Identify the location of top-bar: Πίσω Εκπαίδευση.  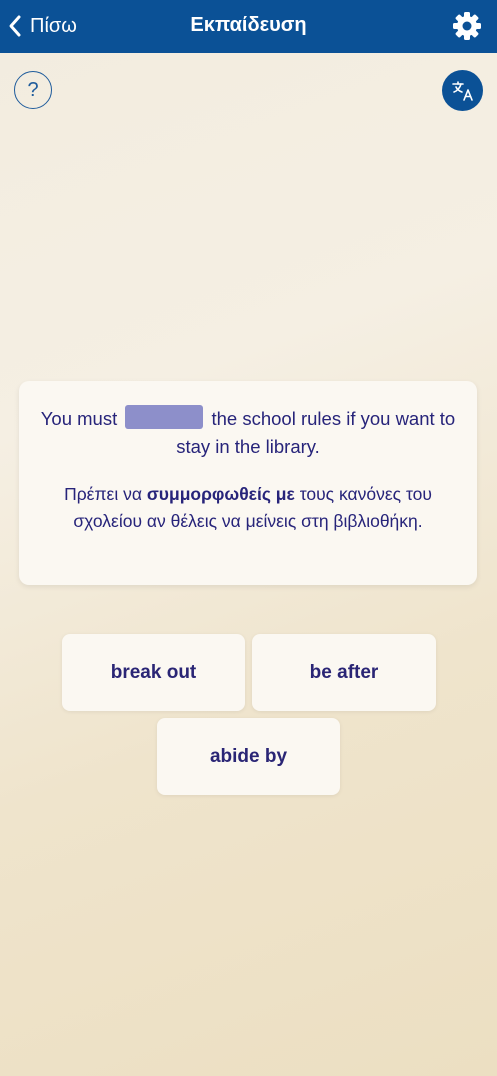
(248, 26).